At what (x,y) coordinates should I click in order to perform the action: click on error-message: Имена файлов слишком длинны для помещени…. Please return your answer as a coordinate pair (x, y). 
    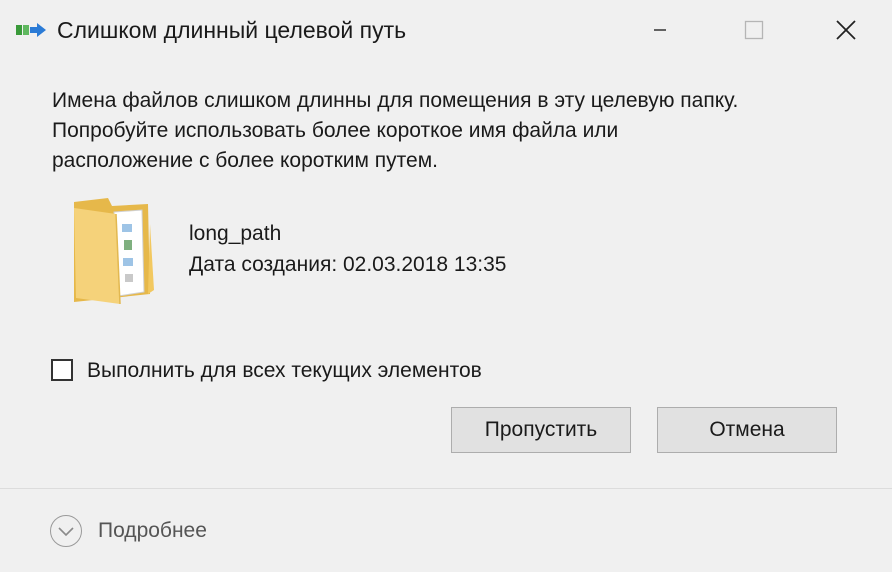
    Looking at the image, I should click on (462, 131).